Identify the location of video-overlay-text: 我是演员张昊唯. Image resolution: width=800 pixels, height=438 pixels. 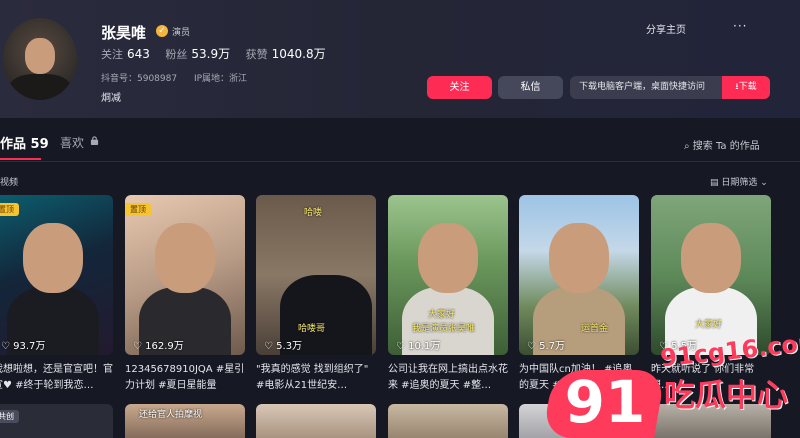
(444, 329).